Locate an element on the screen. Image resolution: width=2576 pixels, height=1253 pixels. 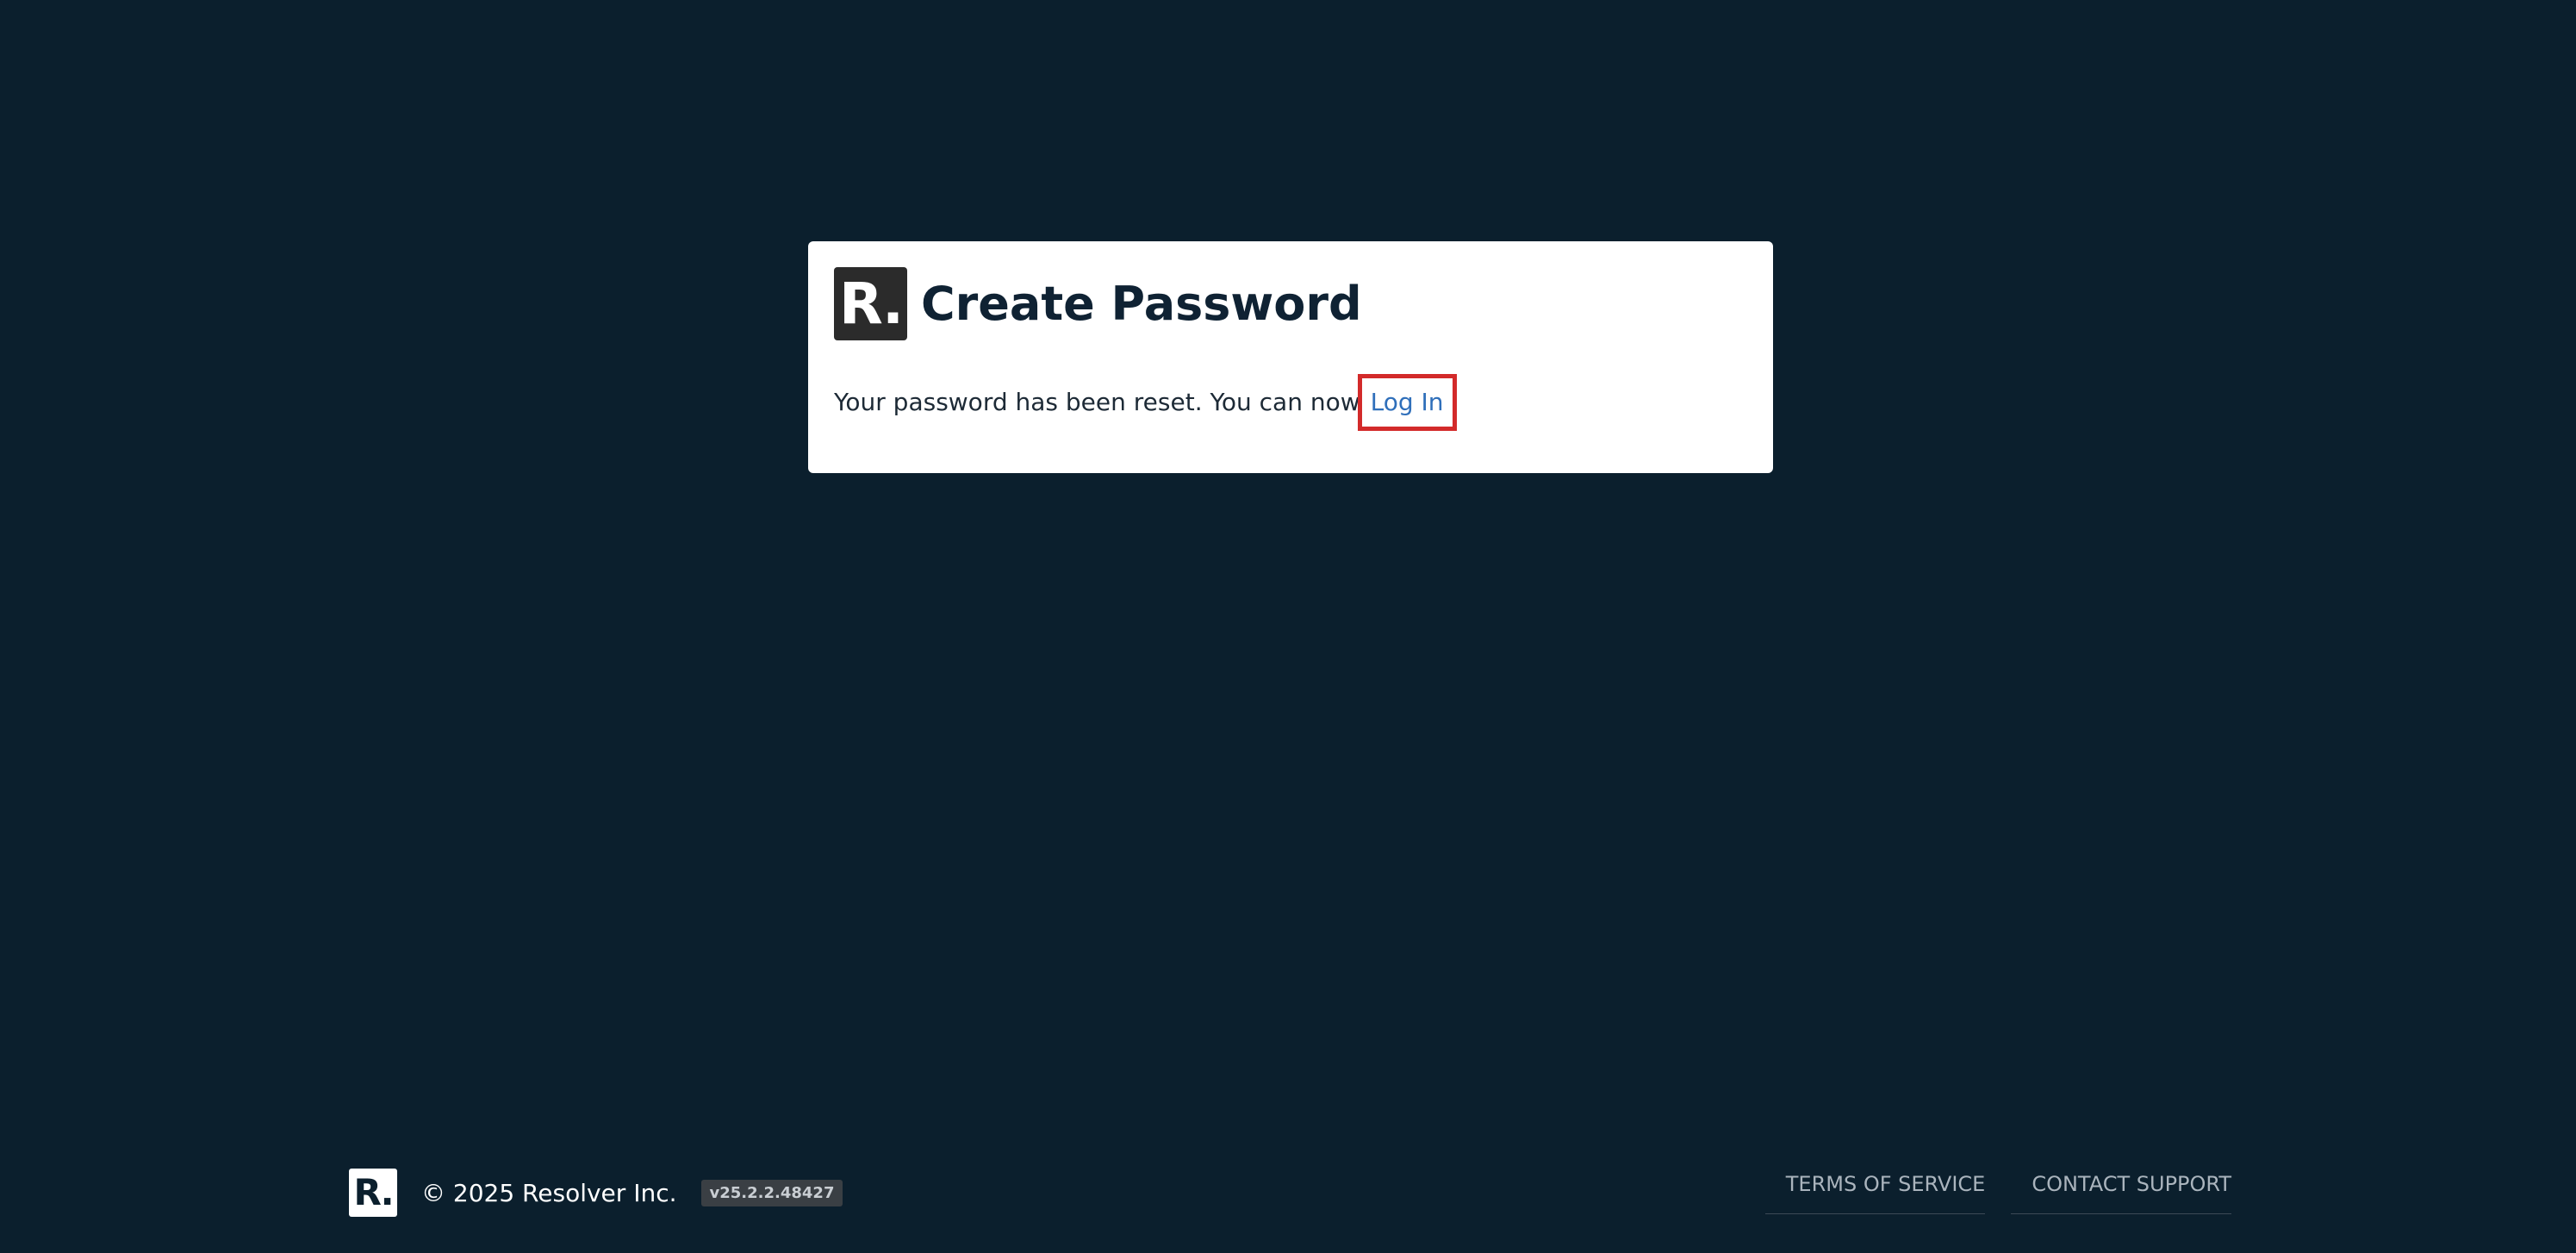
version-badge: v25.2.2.48427 is located at coordinates (772, 1193).